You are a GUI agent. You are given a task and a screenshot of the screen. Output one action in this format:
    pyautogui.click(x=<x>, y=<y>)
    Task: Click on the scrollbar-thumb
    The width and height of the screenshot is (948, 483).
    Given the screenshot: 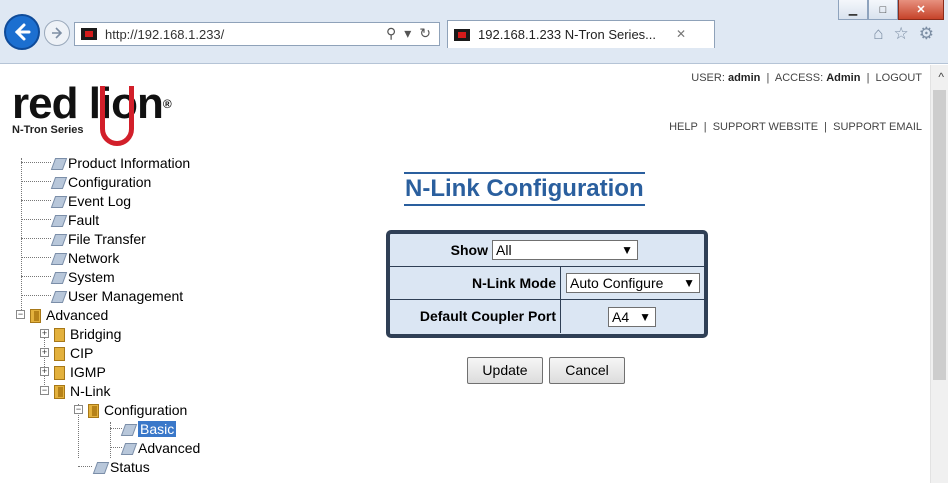 What is the action you would take?
    pyautogui.click(x=939, y=235)
    